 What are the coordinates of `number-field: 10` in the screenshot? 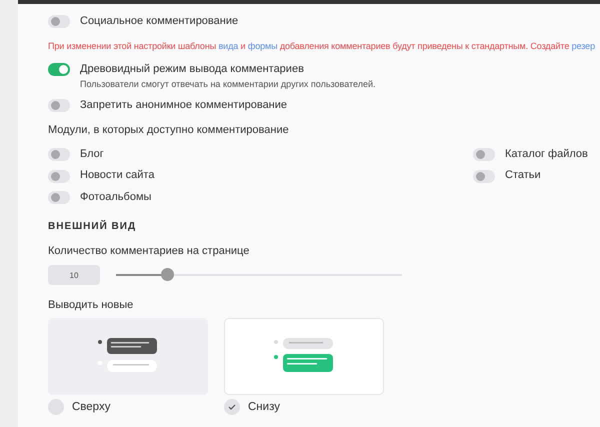 It's located at (74, 275).